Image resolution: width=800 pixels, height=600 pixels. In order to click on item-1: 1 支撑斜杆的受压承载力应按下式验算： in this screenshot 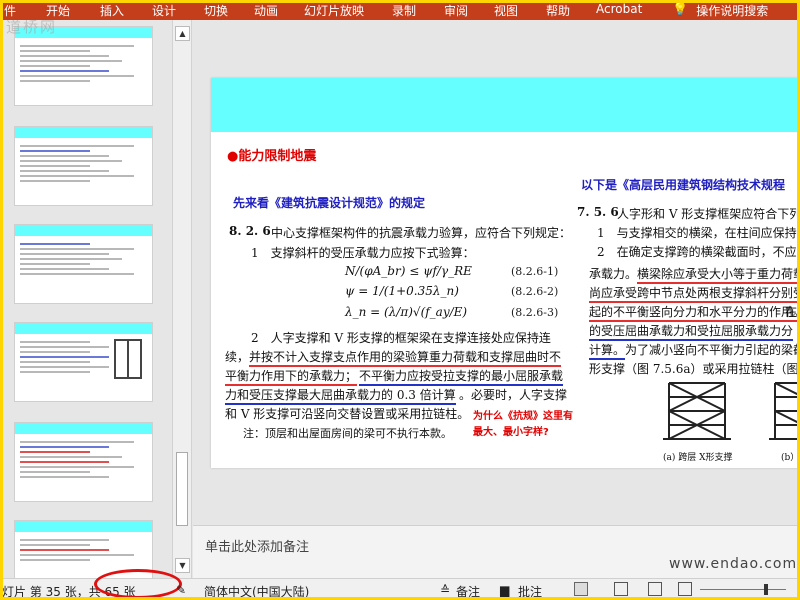, I will do `click(363, 253)`.